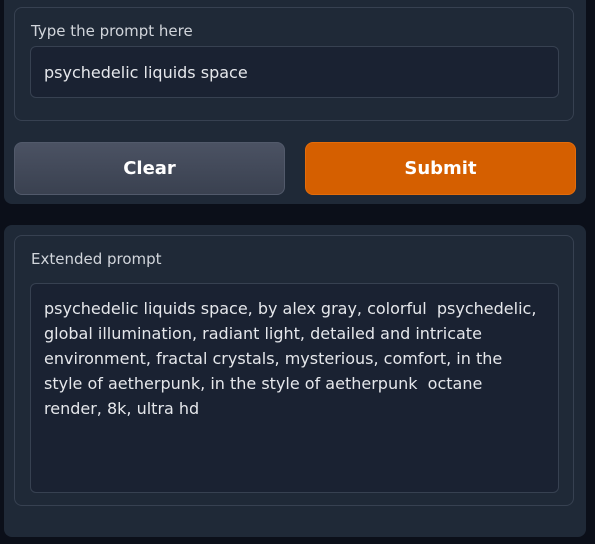  What do you see at coordinates (96, 259) in the screenshot?
I see `extended-prompt-label: Extended prompt` at bounding box center [96, 259].